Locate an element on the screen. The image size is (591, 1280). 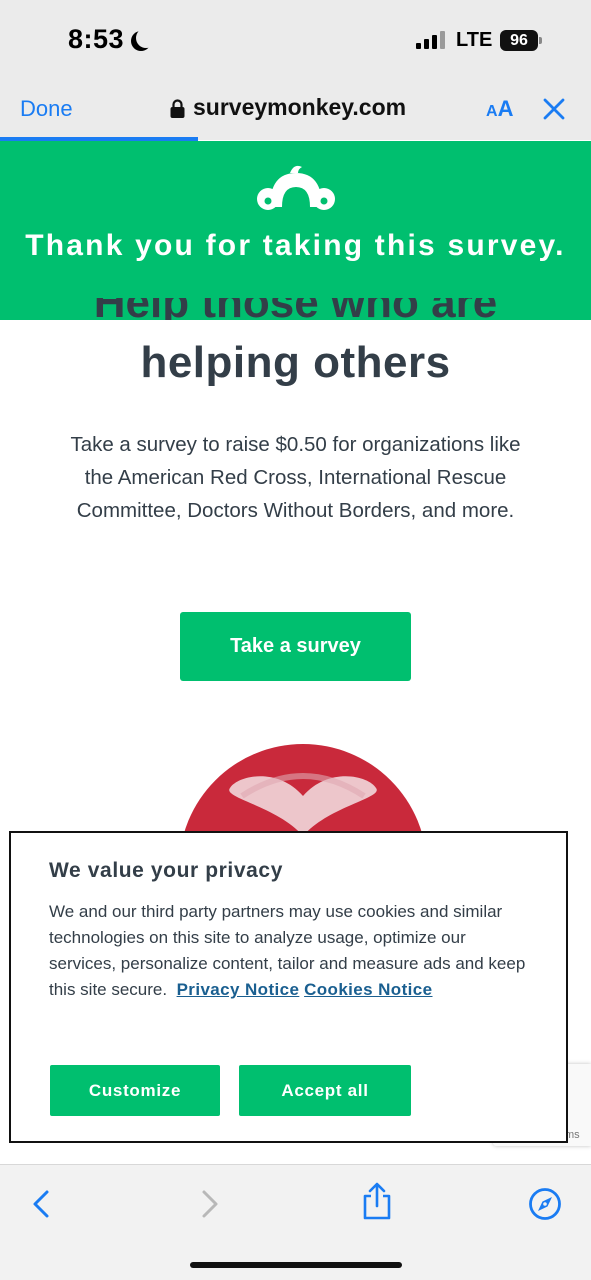
headline-partial: Help those who are is located at coordinates (295, 309).